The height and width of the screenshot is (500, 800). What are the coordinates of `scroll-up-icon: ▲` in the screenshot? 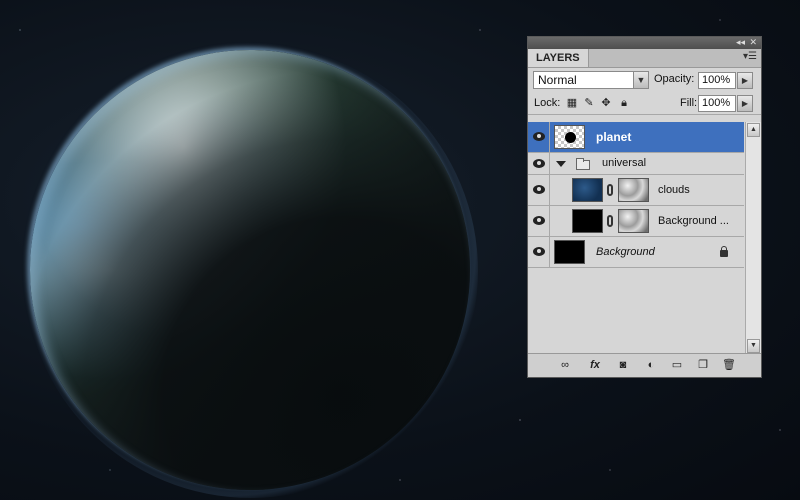 It's located at (753, 130).